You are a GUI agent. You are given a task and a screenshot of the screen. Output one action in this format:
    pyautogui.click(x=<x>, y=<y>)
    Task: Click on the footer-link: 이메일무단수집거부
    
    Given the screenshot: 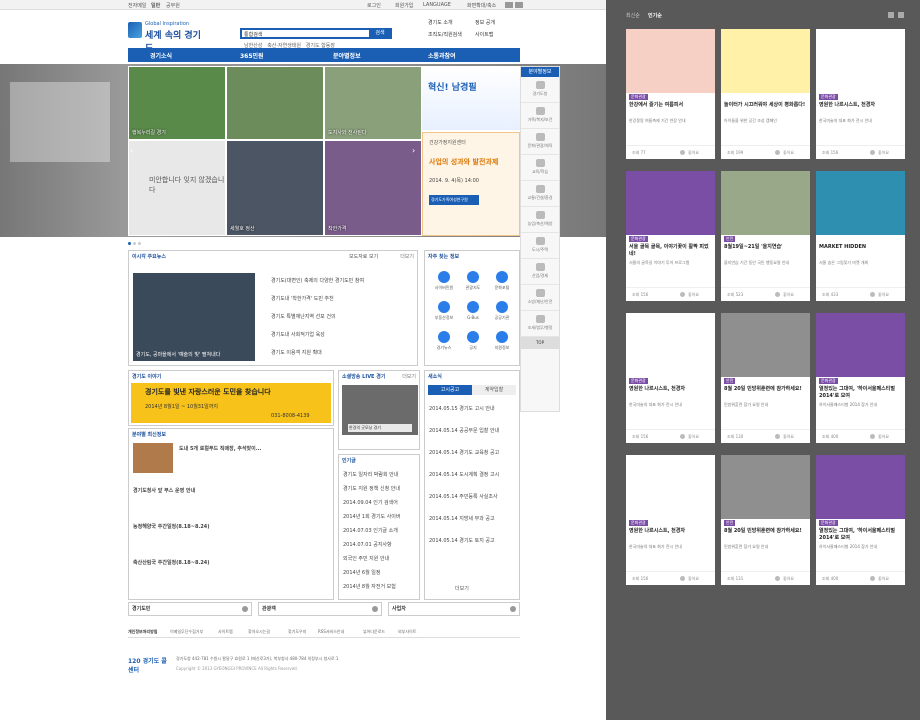 What is the action you would take?
    pyautogui.click(x=186, y=632)
    